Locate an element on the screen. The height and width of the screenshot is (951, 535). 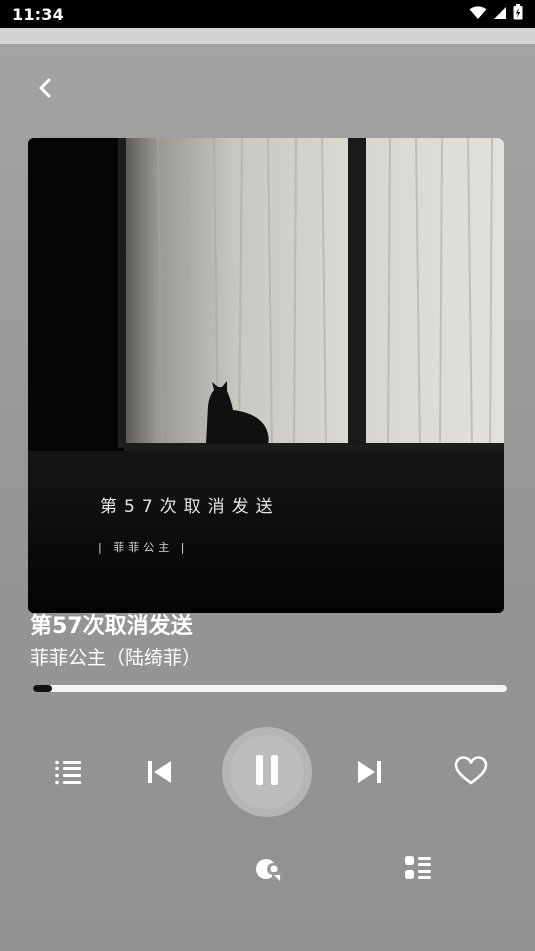
playlist-button is located at coordinates (68, 774).